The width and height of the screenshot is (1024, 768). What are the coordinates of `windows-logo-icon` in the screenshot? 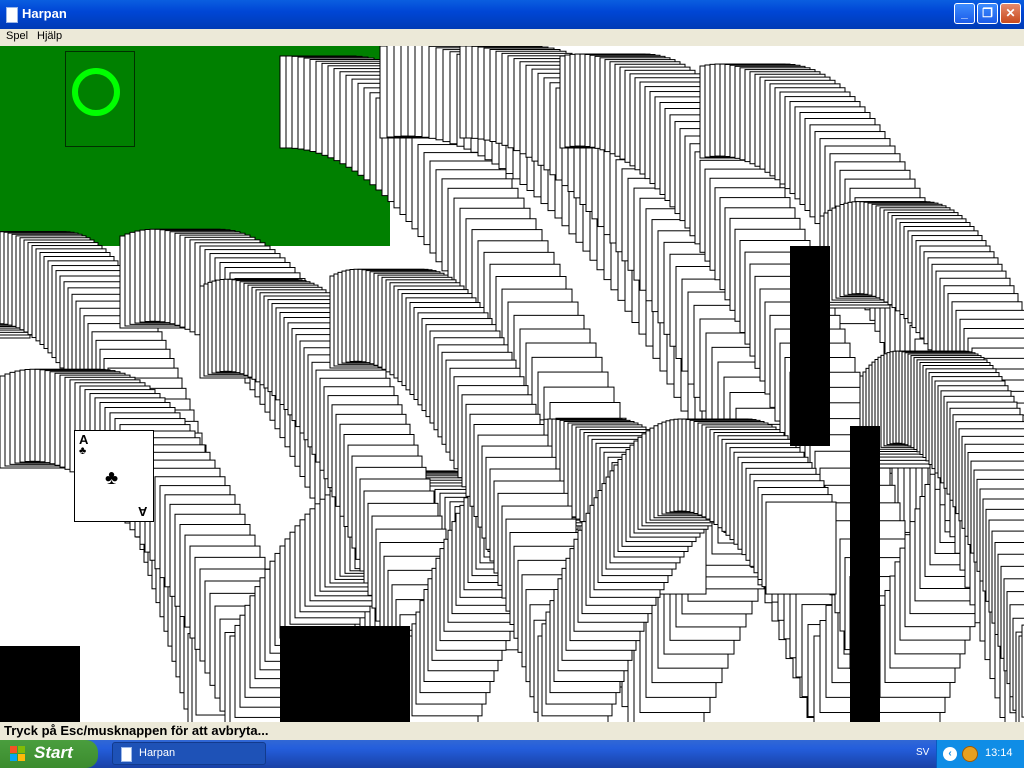 It's located at (17, 753).